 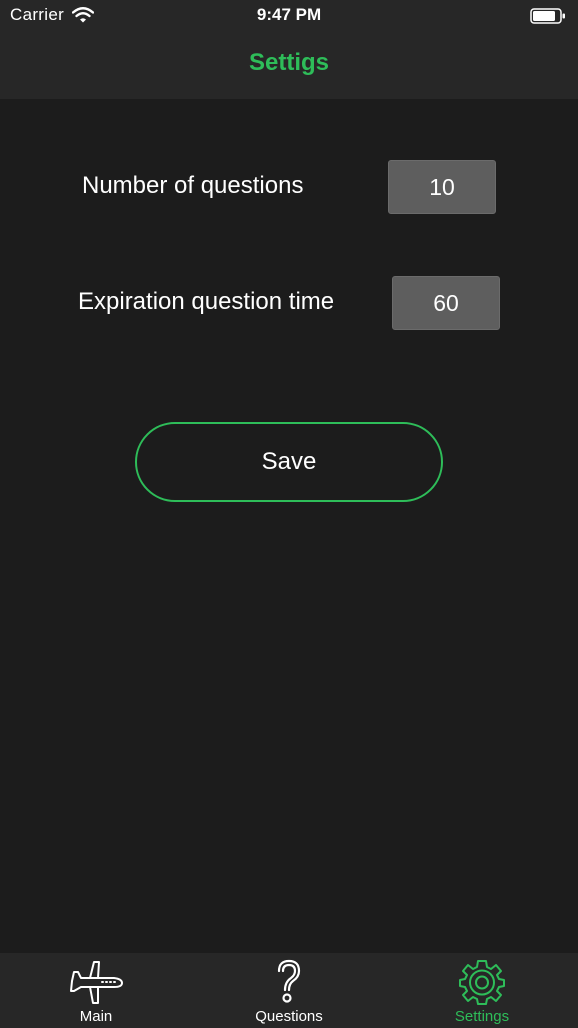 I want to click on airplane-icon, so click(x=96, y=982).